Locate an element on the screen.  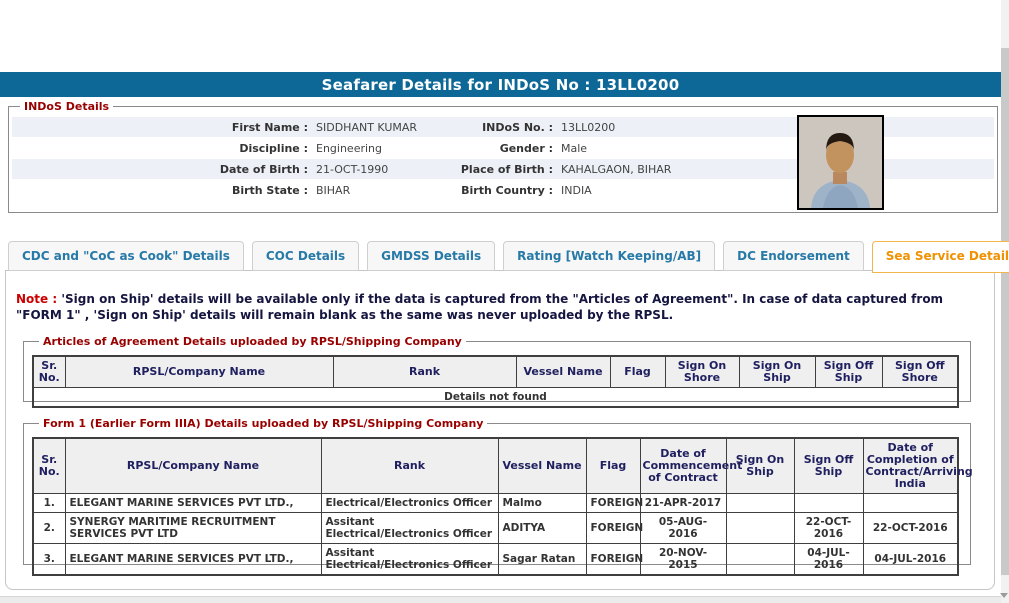
field-value: BIHAR is located at coordinates (333, 190).